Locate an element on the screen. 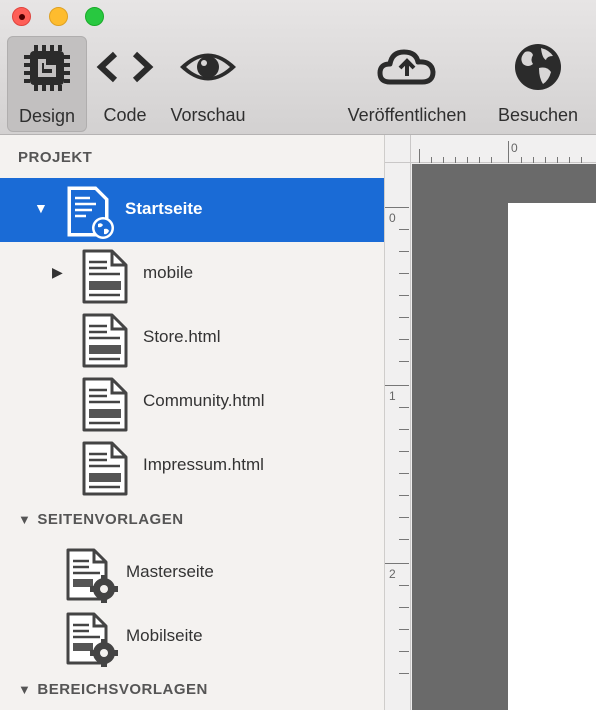 The height and width of the screenshot is (710, 596). publish-button: Veröffentlichen is located at coordinates (407, 84).